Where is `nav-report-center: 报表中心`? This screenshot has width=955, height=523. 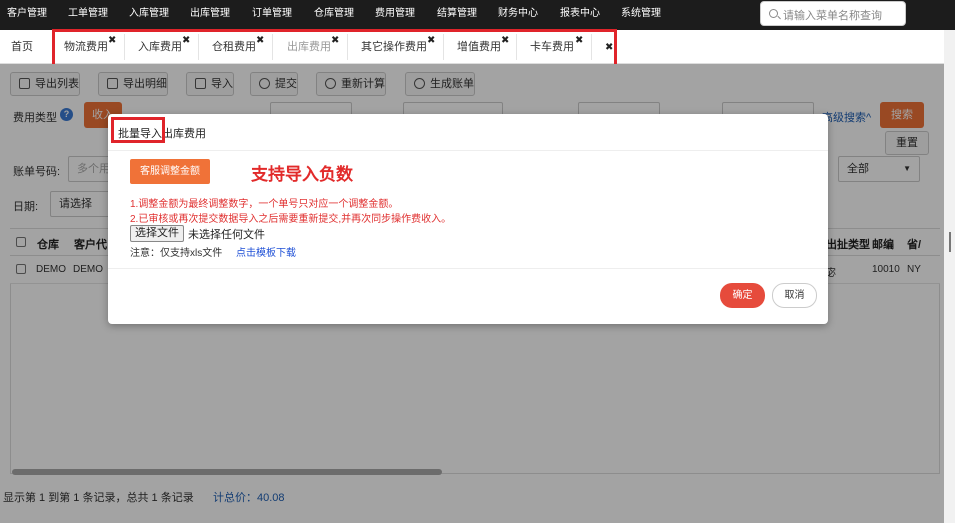 nav-report-center: 报表中心 is located at coordinates (580, 15).